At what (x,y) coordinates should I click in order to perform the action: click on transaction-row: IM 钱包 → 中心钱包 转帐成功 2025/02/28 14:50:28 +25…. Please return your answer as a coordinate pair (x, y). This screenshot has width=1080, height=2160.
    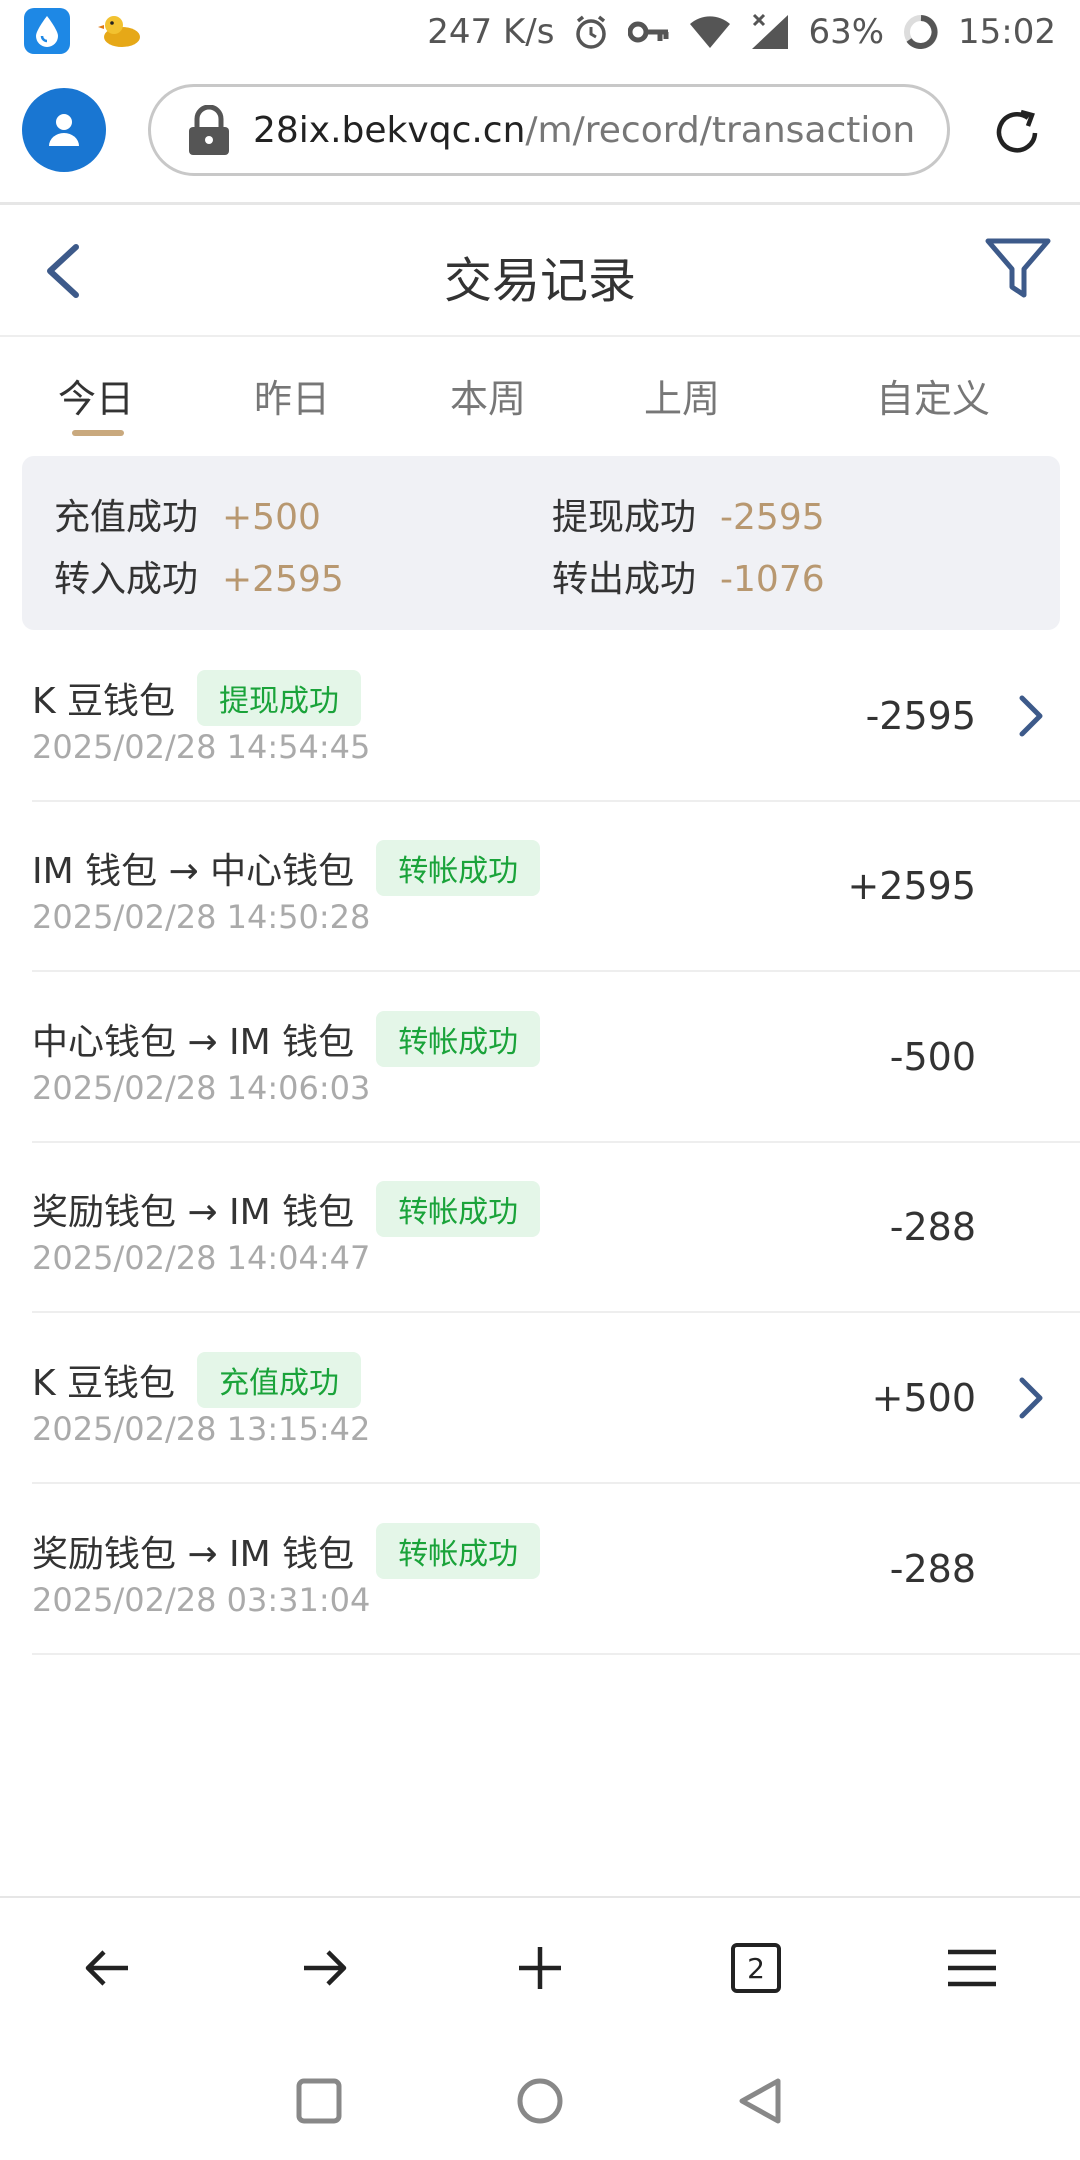
    Looking at the image, I should click on (556, 887).